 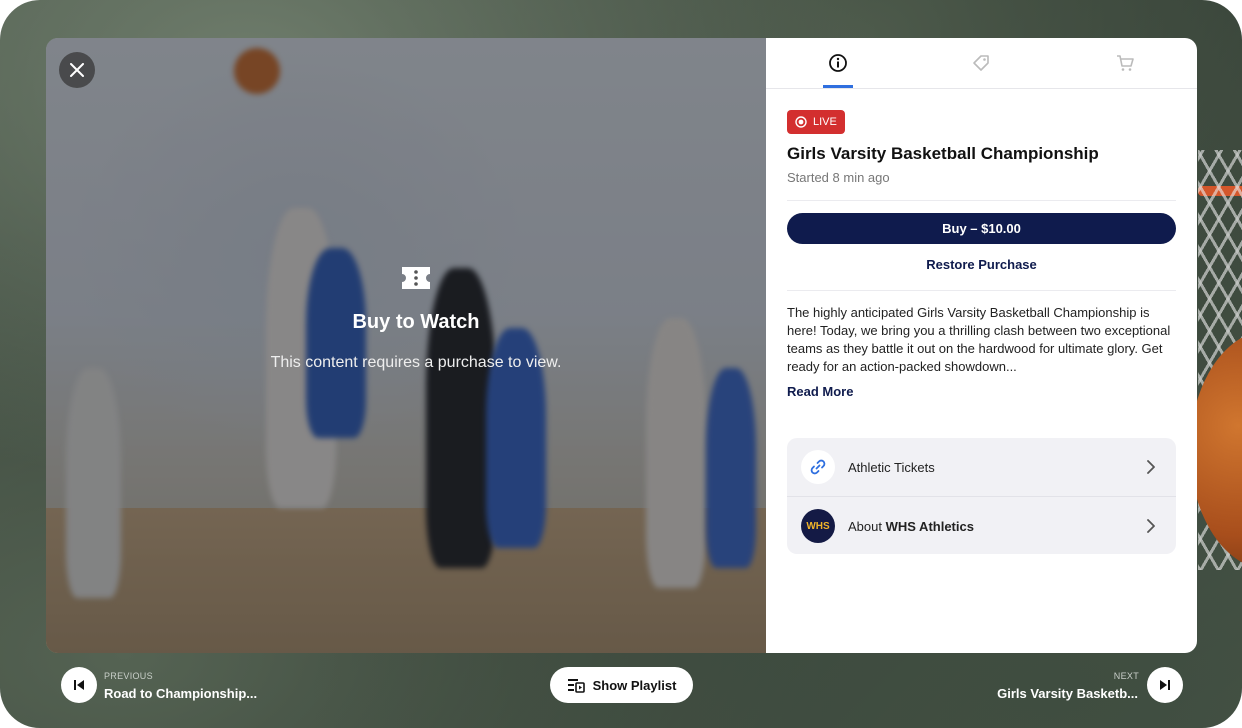 I want to click on live-label: LIVE, so click(x=825, y=122).